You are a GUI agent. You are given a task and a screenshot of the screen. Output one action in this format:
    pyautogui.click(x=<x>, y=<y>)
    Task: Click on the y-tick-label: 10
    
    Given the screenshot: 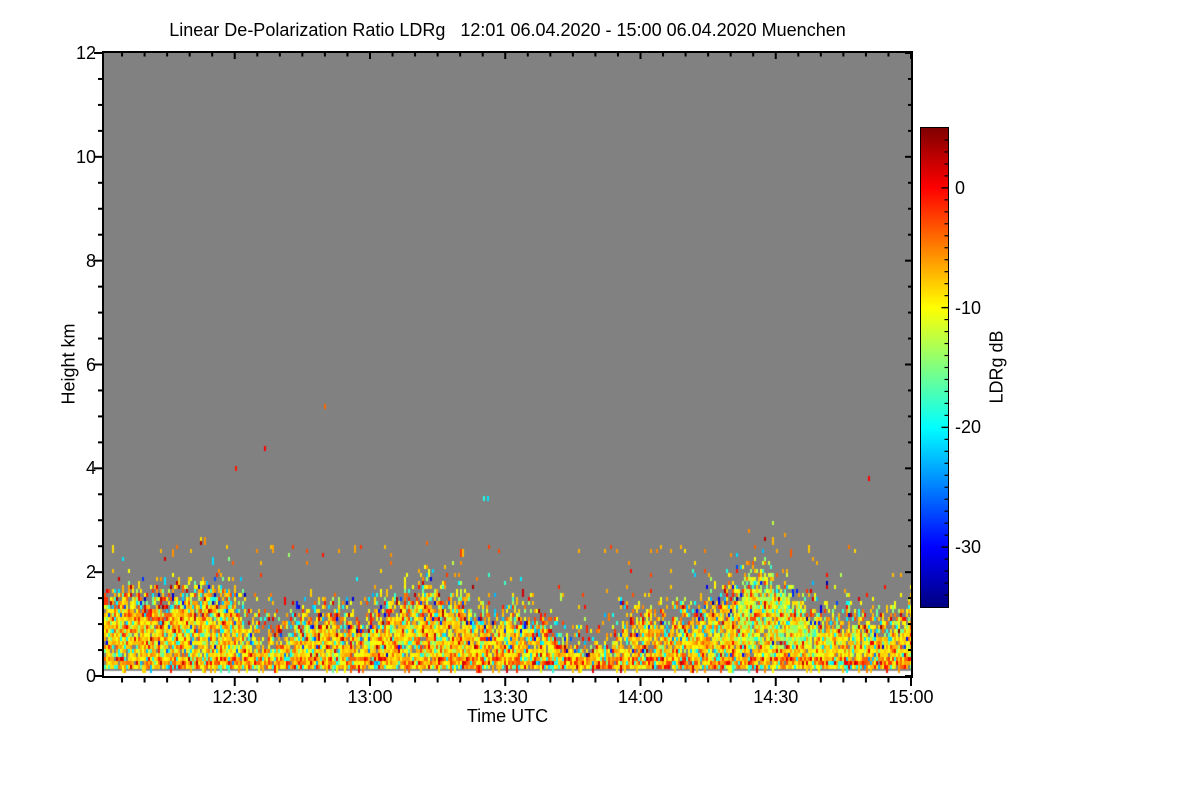 What is the action you would take?
    pyautogui.click(x=85, y=156)
    